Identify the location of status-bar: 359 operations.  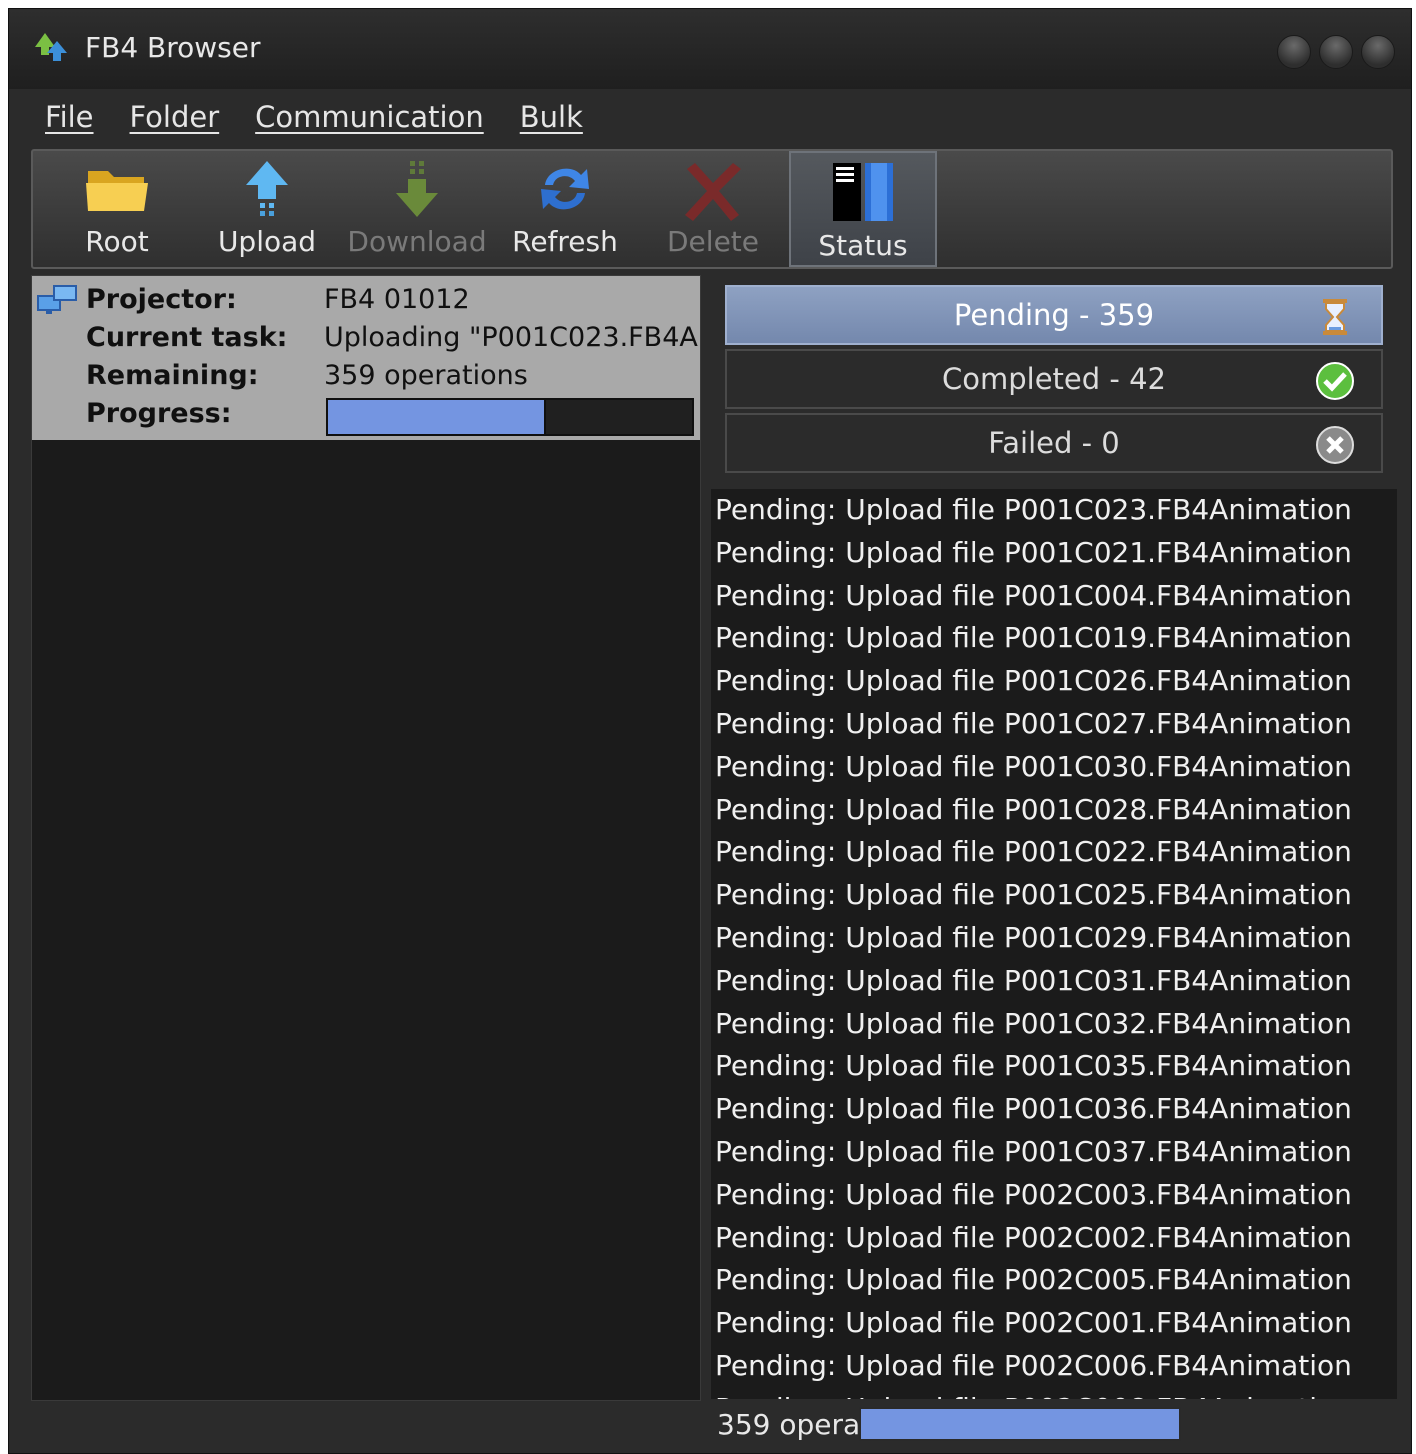
(946, 1424).